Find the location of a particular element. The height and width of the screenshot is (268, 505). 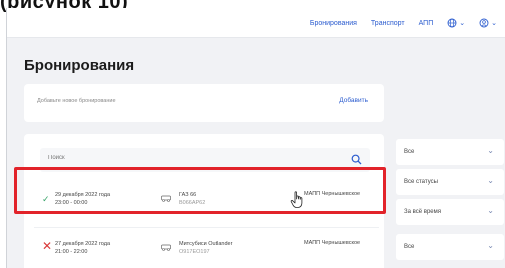

booking-vehicle: Митсубиси Outlander О917ЕО197 is located at coordinates (205, 248).